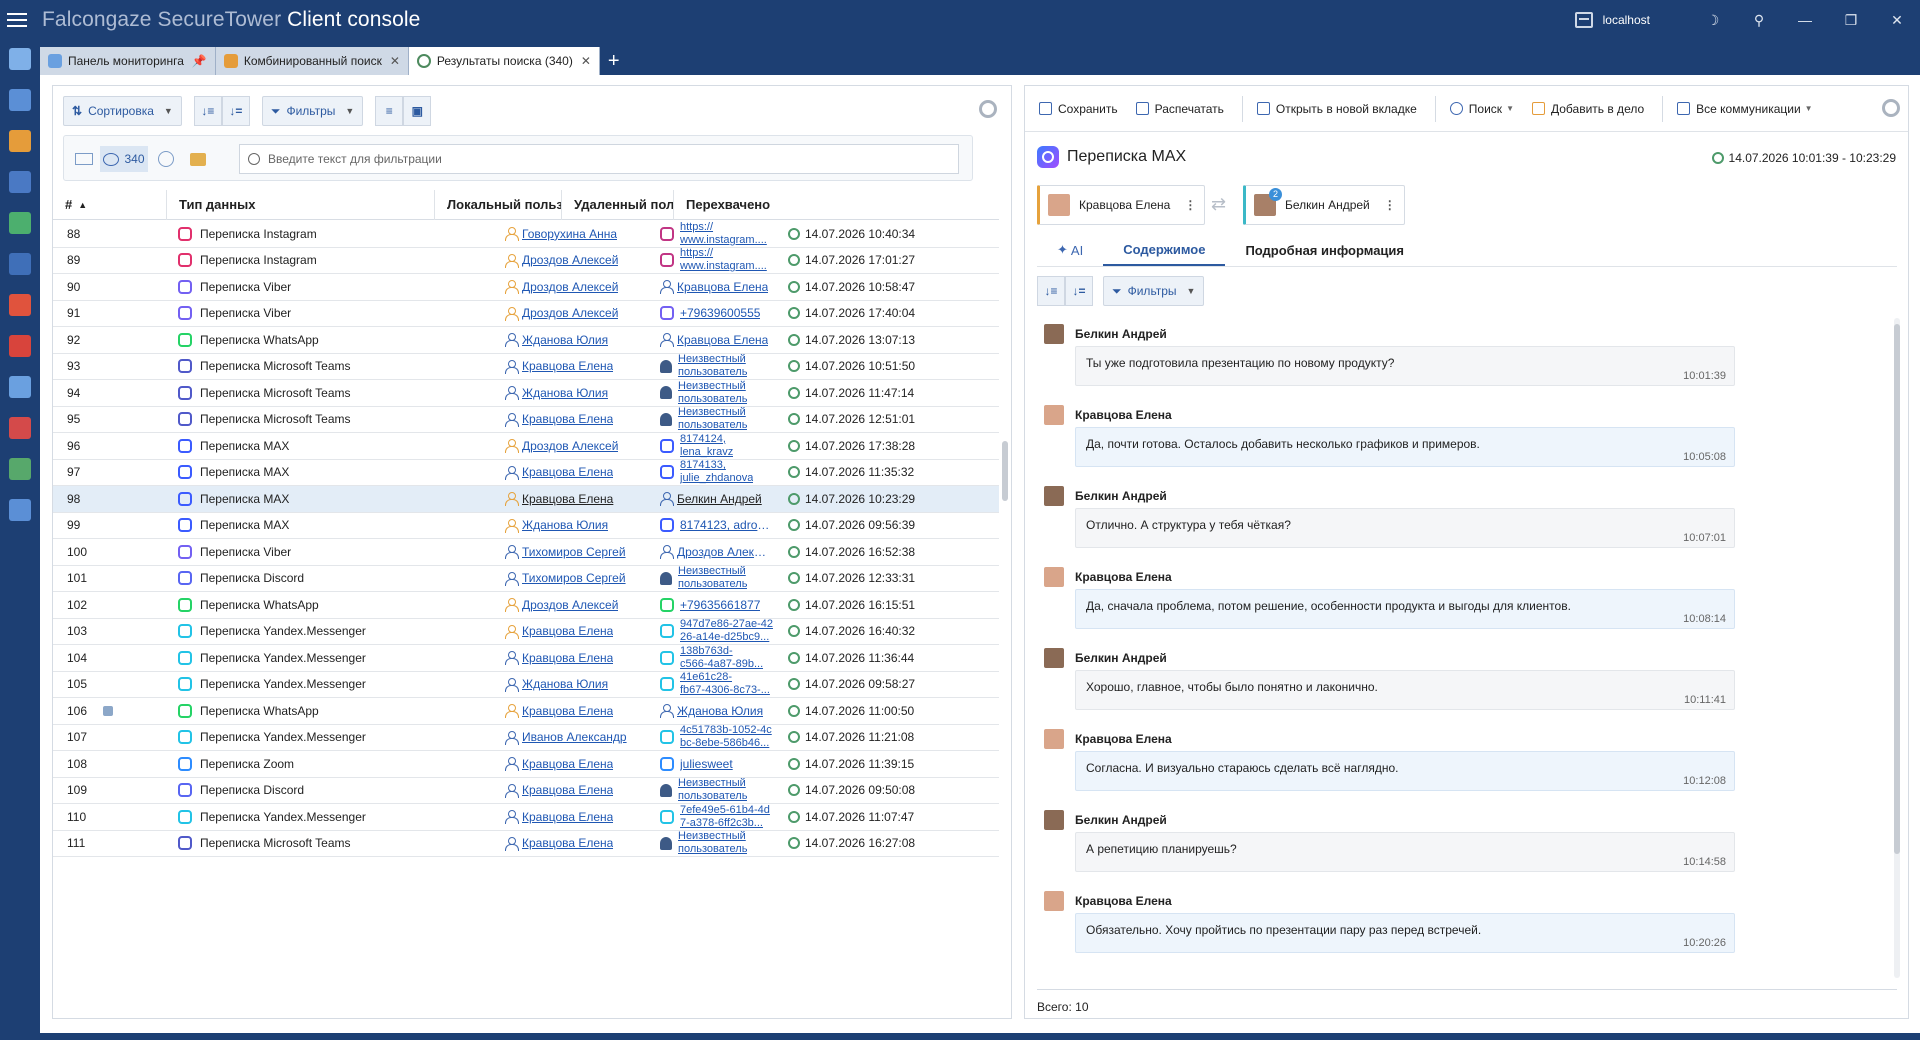 The image size is (1920, 1040). What do you see at coordinates (124, 159) in the screenshot?
I see `messenger-channel-button: 340` at bounding box center [124, 159].